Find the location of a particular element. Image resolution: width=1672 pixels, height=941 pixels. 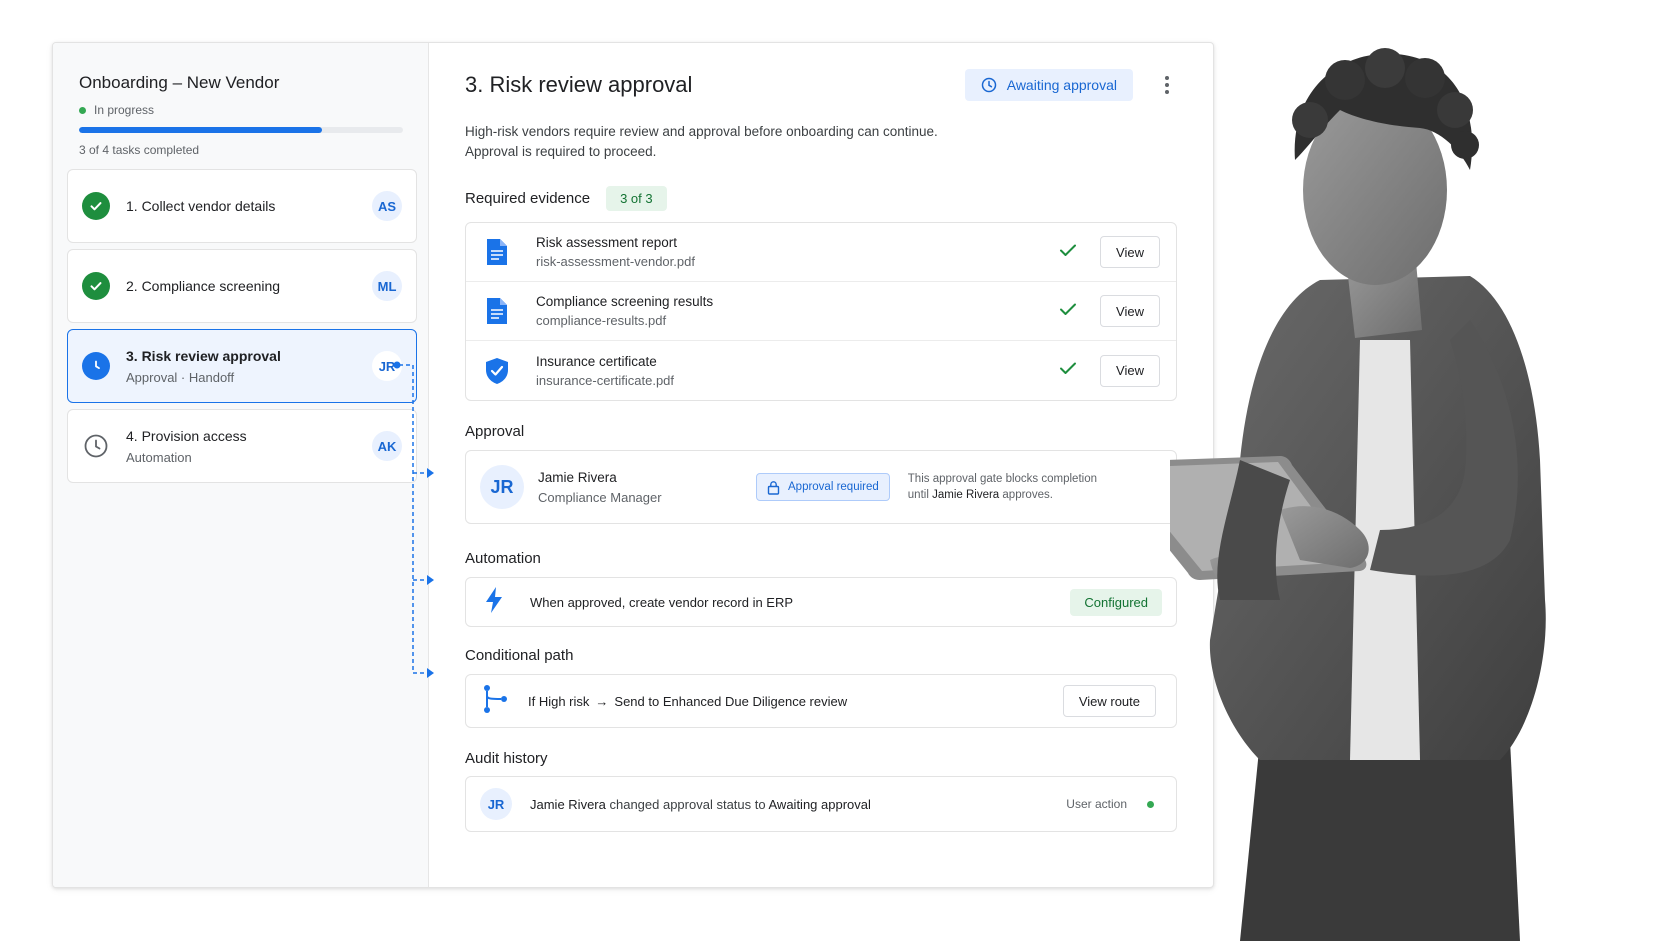

task-item-collect-vendor-details: 1. Collect vendor details AS is located at coordinates (242, 206).